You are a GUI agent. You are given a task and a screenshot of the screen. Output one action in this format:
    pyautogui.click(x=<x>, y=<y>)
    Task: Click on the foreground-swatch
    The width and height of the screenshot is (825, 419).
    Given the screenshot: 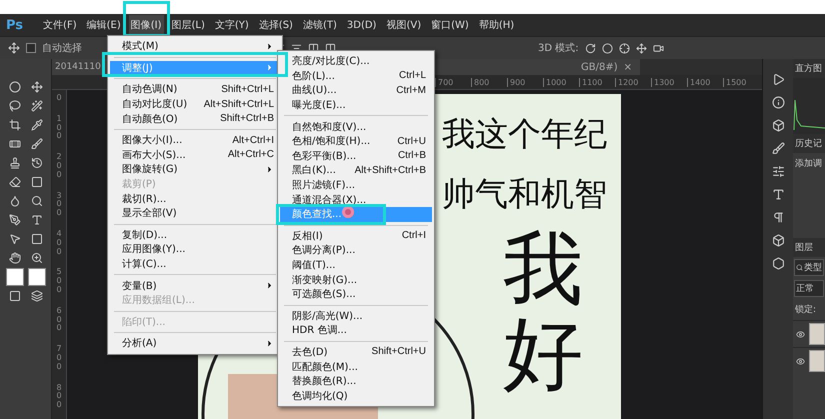 What is the action you would take?
    pyautogui.click(x=15, y=277)
    